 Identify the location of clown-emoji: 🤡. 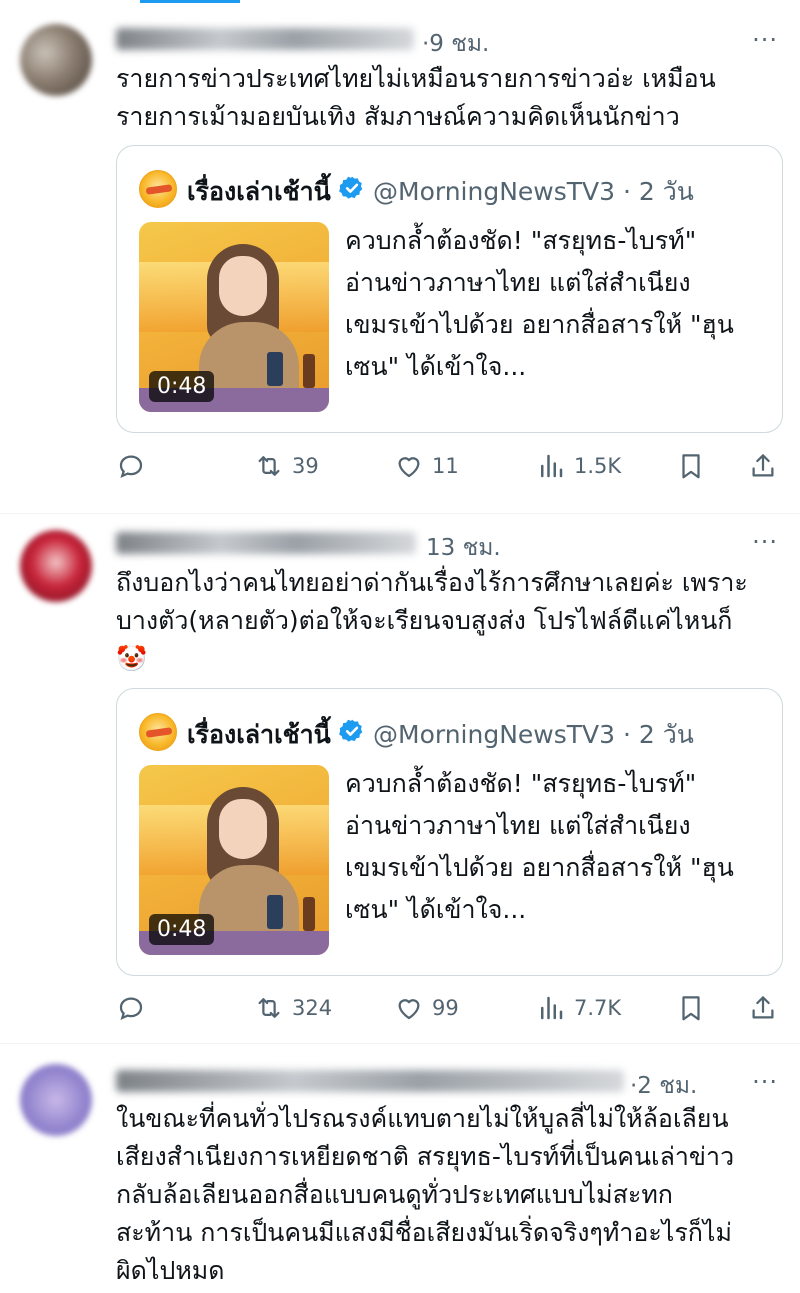
(132, 658).